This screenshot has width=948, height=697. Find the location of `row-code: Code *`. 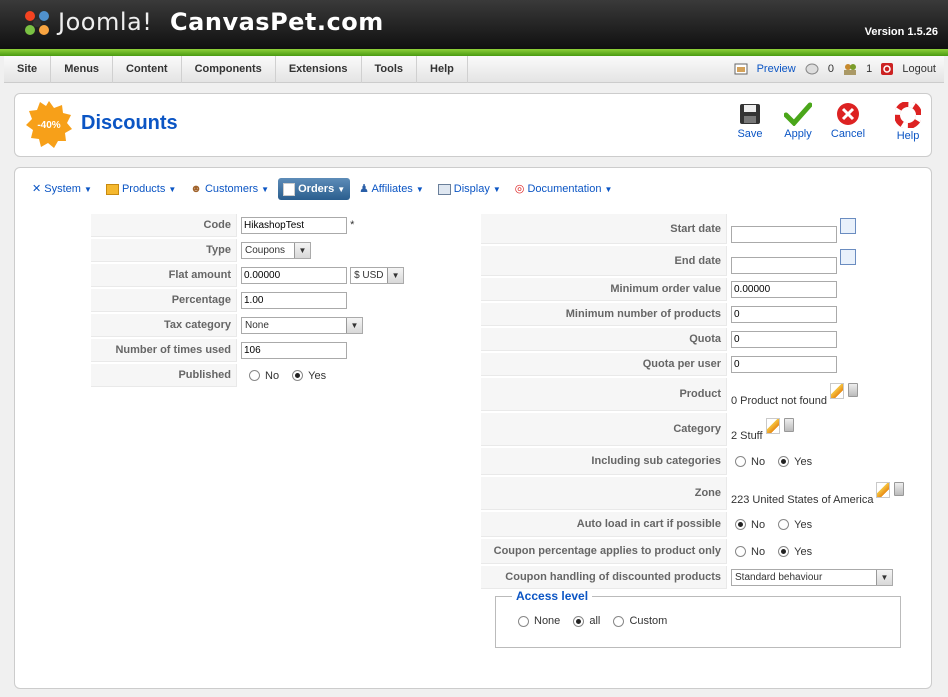

row-code: Code * is located at coordinates (261, 225).